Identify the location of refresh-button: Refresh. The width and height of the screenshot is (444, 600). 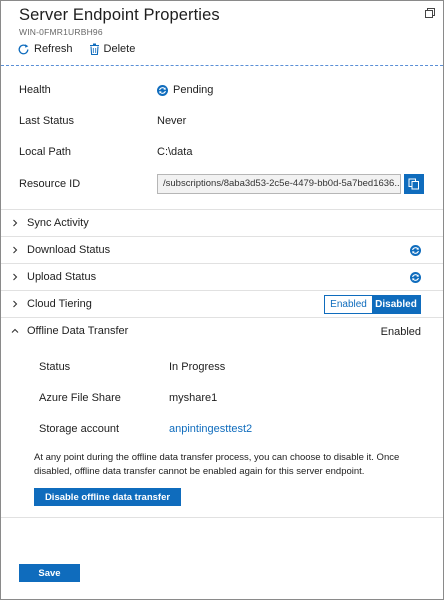
(45, 49).